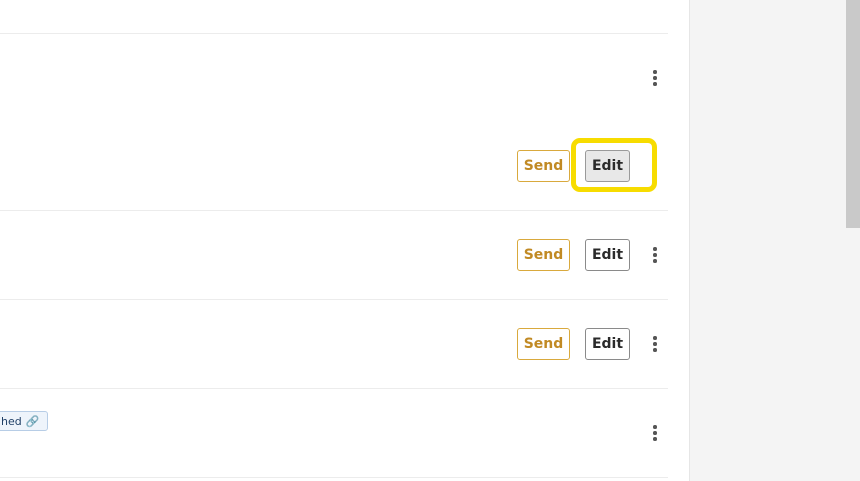  Describe the element at coordinates (11, 421) in the screenshot. I see `status-tag-label: hed` at that location.